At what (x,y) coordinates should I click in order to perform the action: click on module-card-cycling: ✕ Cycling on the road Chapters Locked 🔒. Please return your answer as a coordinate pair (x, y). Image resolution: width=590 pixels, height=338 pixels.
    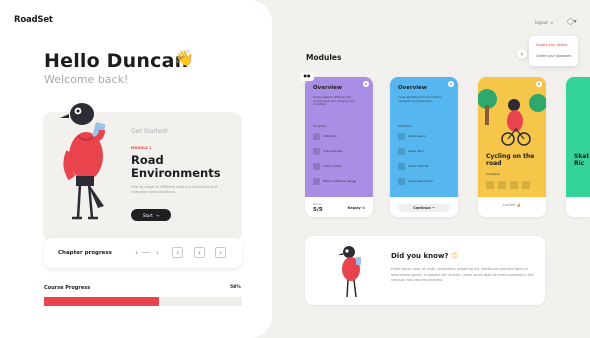
    Looking at the image, I should click on (512, 147).